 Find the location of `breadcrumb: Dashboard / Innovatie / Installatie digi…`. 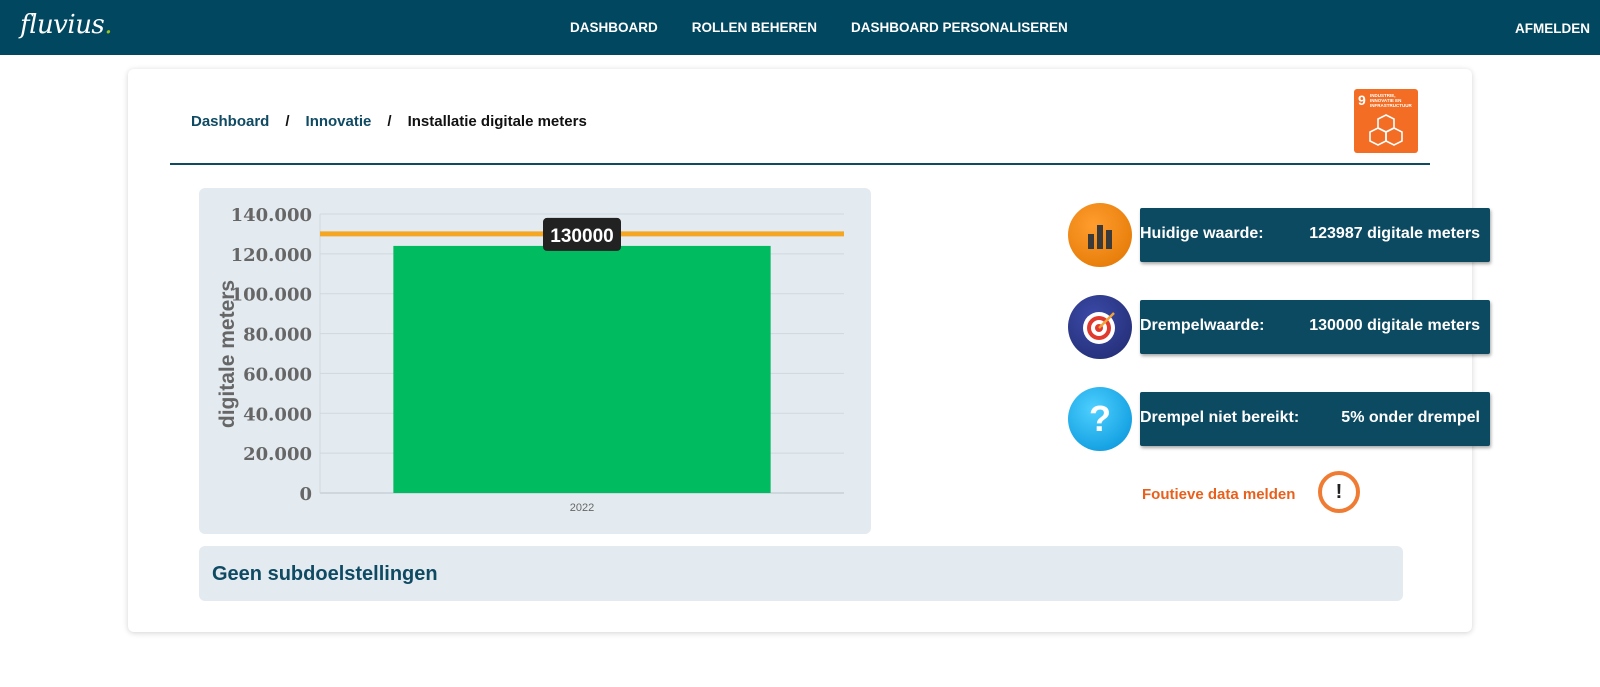

breadcrumb: Dashboard / Innovatie / Installatie digi… is located at coordinates (389, 121).